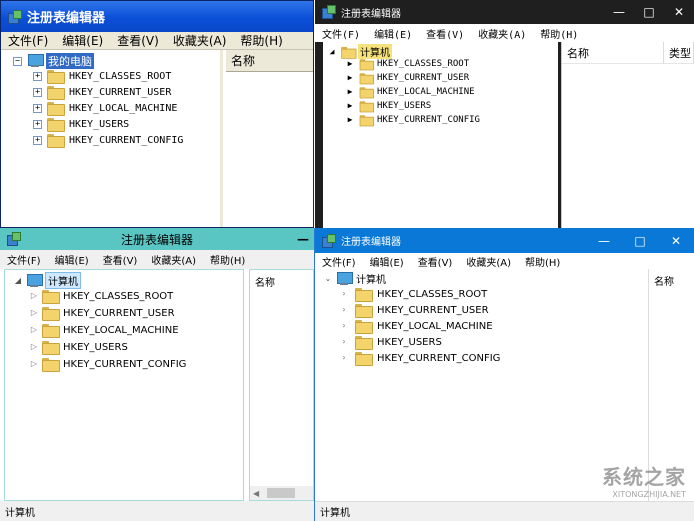 The image size is (694, 521). Describe the element at coordinates (494, 295) in the screenshot. I see `tree-item-hkcr: › HKEY_CLASSES_ROOT` at that location.